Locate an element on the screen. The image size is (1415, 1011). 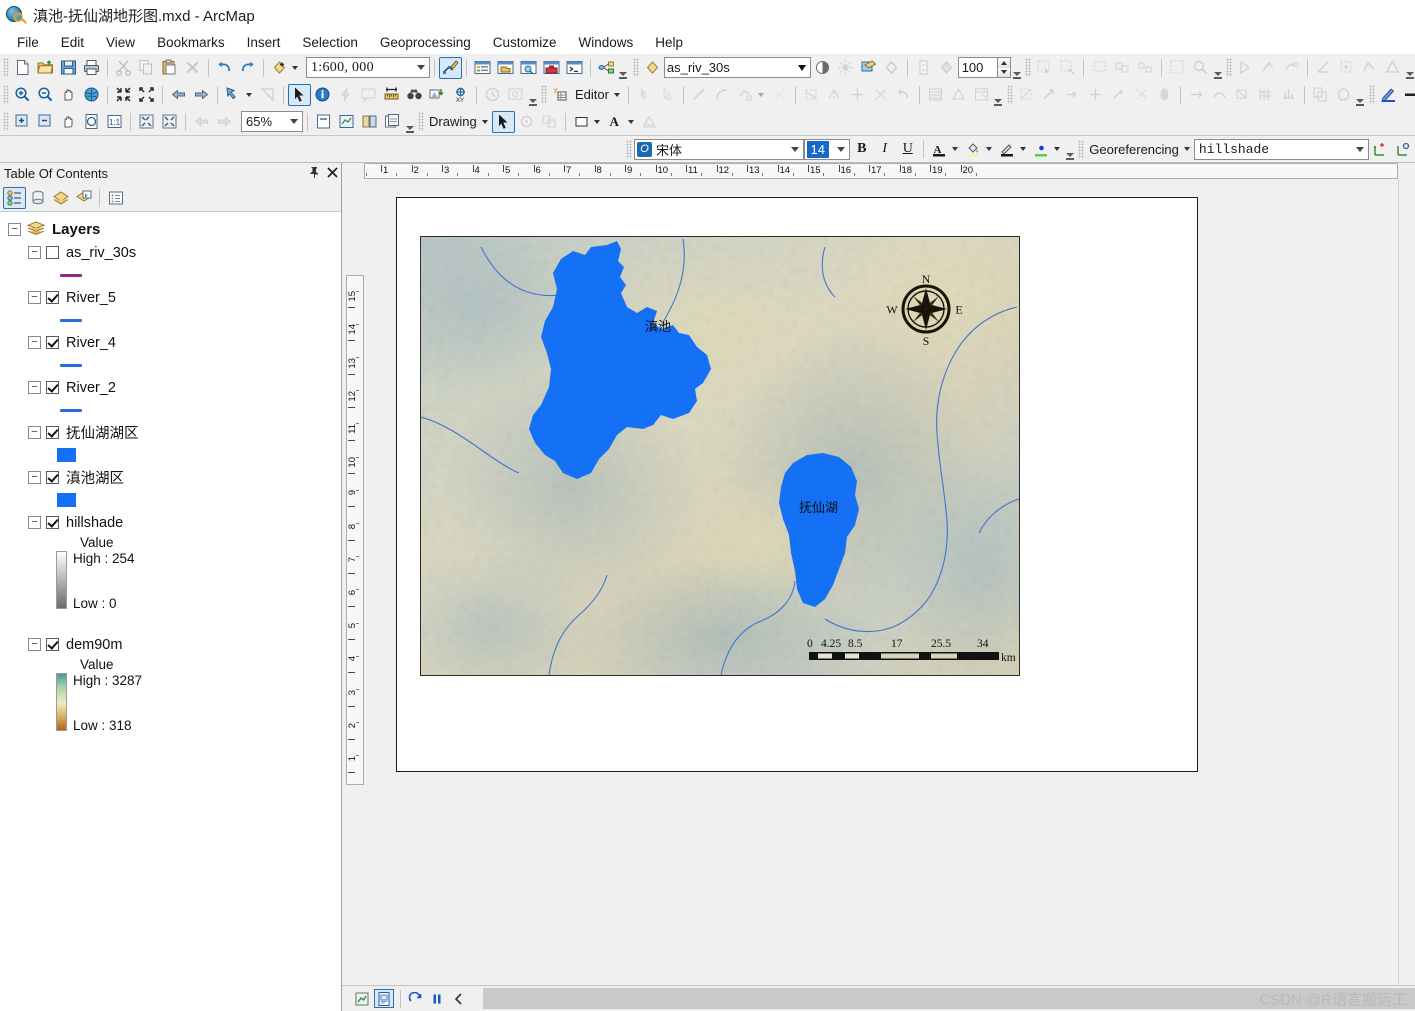
draw-line-color-button is located at coordinates (1388, 95).